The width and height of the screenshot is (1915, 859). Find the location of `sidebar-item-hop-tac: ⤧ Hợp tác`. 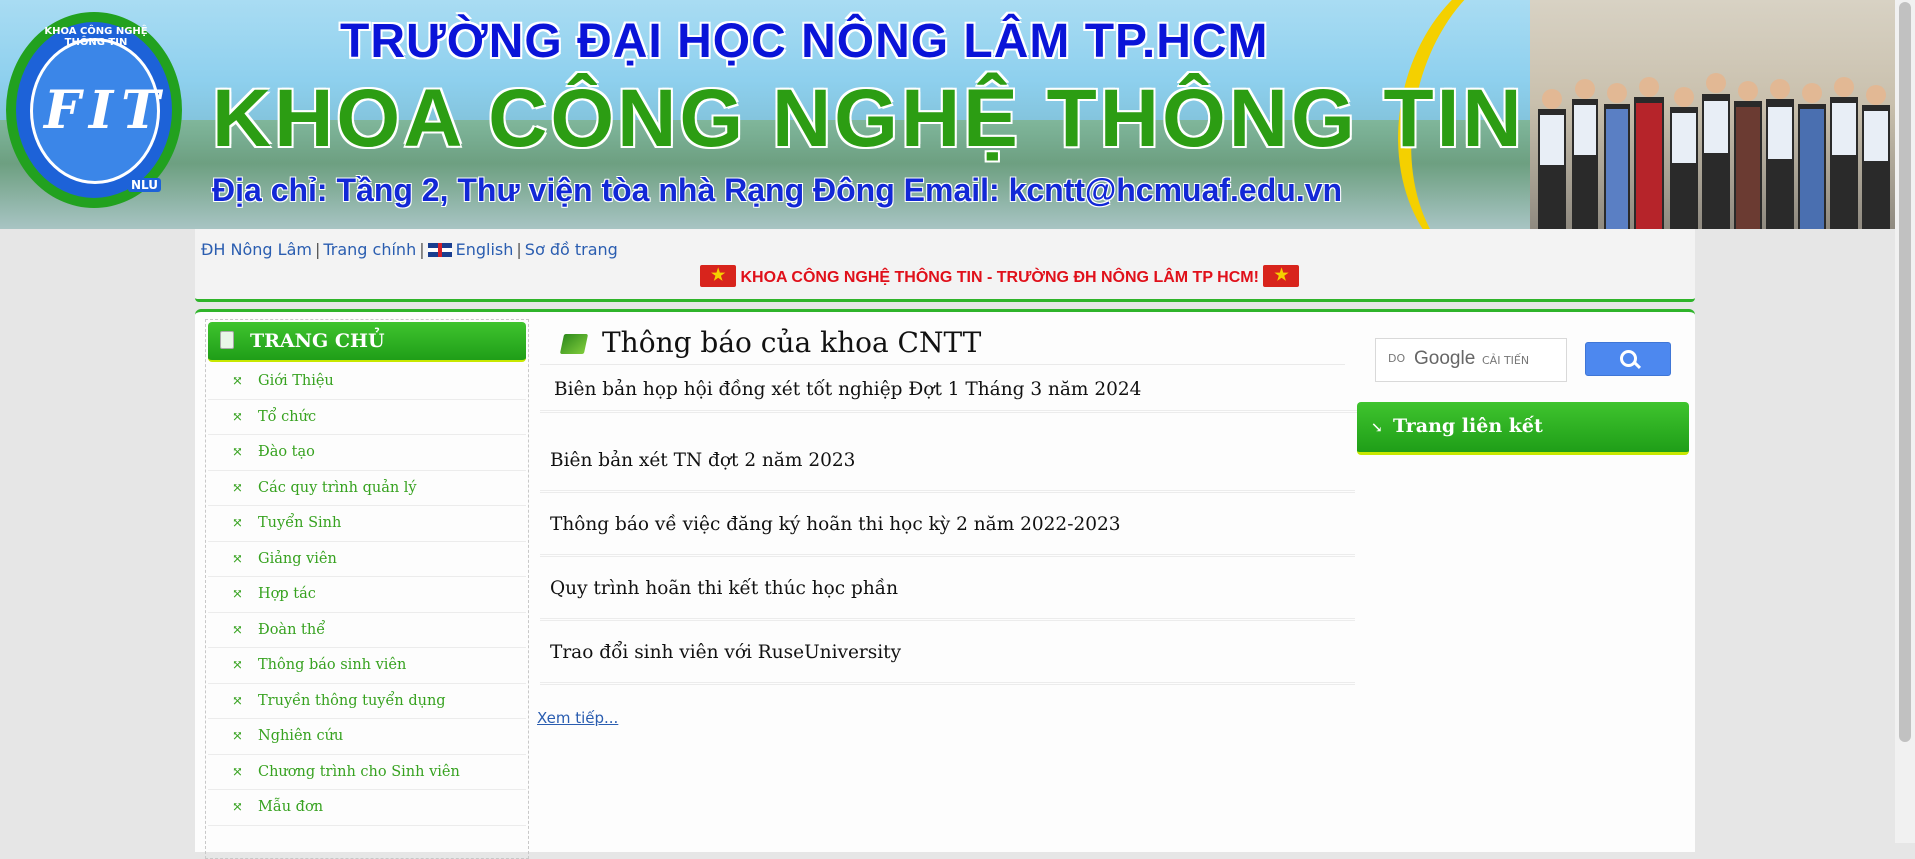

sidebar-item-hop-tac: ⤧ Hợp tác is located at coordinates (367, 595).